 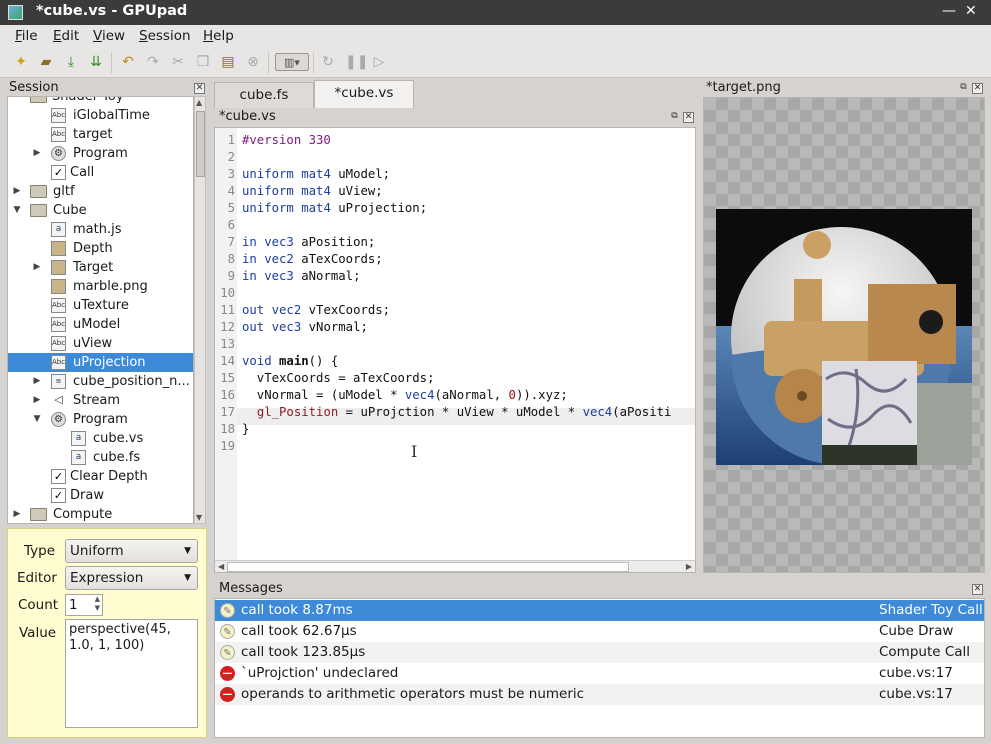 What do you see at coordinates (100, 457) in the screenshot?
I see `tree-item: a cube.fs` at bounding box center [100, 457].